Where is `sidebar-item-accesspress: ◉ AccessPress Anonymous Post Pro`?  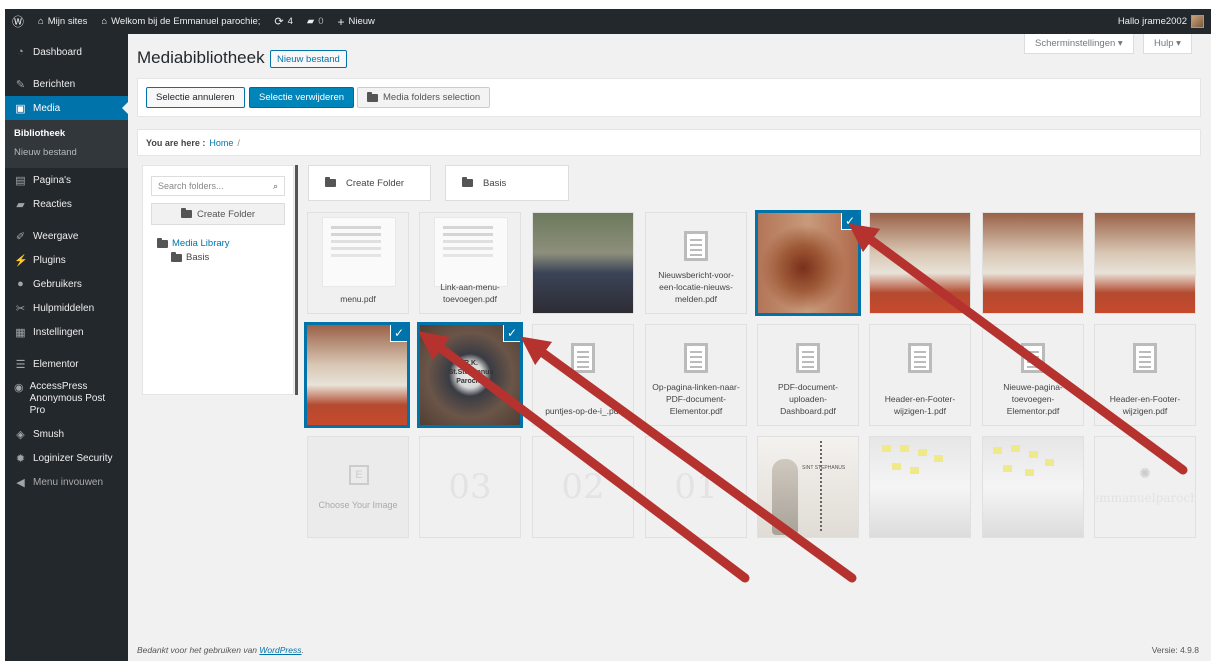 sidebar-item-accesspress: ◉ AccessPress Anonymous Post Pro is located at coordinates (66, 399).